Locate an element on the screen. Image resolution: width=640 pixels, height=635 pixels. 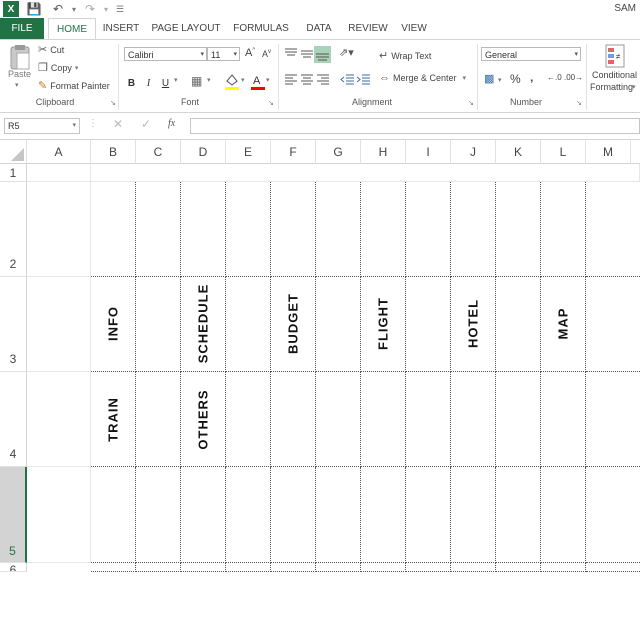
column-header-i: I is located at coordinates (428, 152).